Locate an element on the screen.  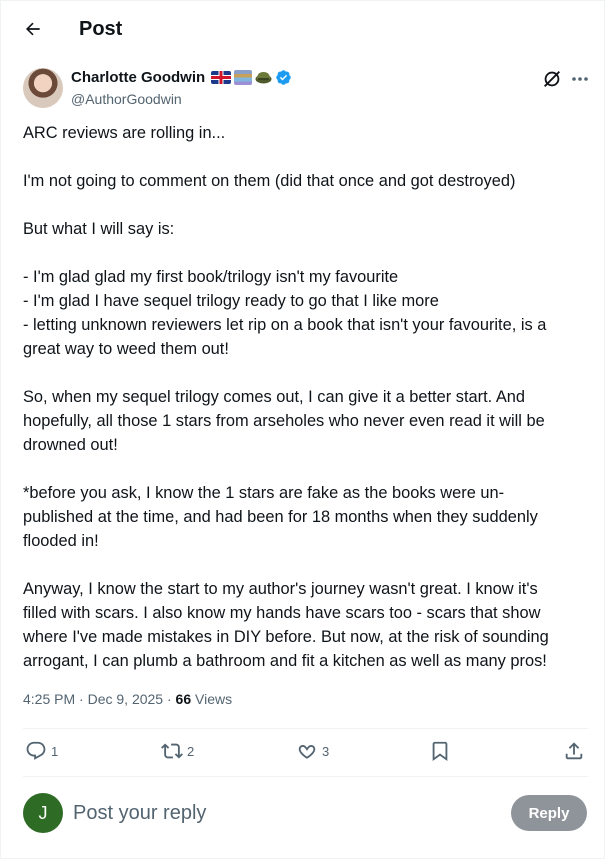
author-name: Charlotte Goodwin is located at coordinates (138, 77).